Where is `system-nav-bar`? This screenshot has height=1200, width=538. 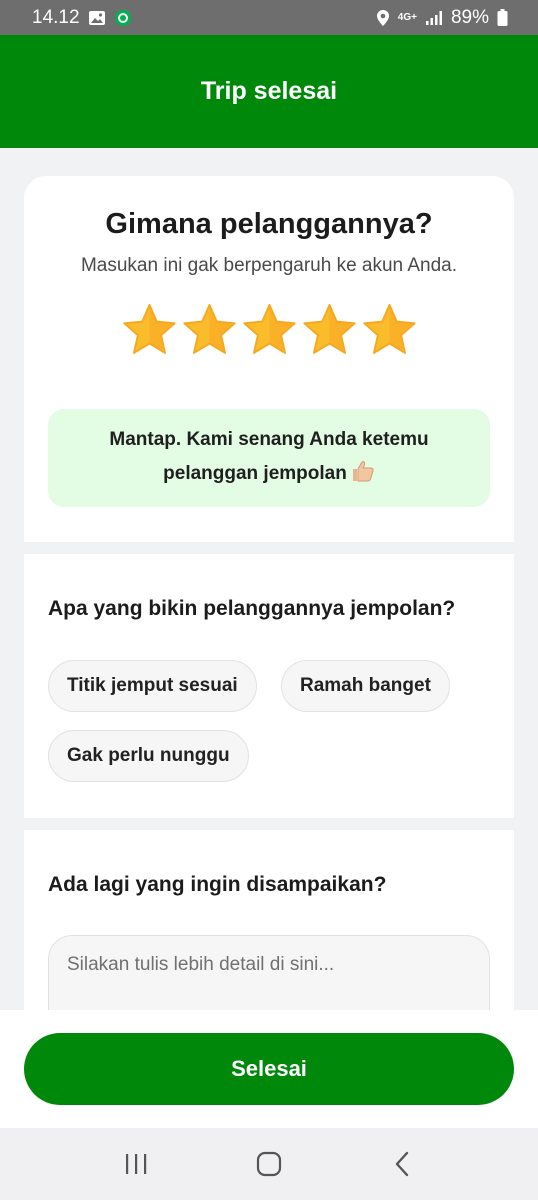 system-nav-bar is located at coordinates (269, 1164).